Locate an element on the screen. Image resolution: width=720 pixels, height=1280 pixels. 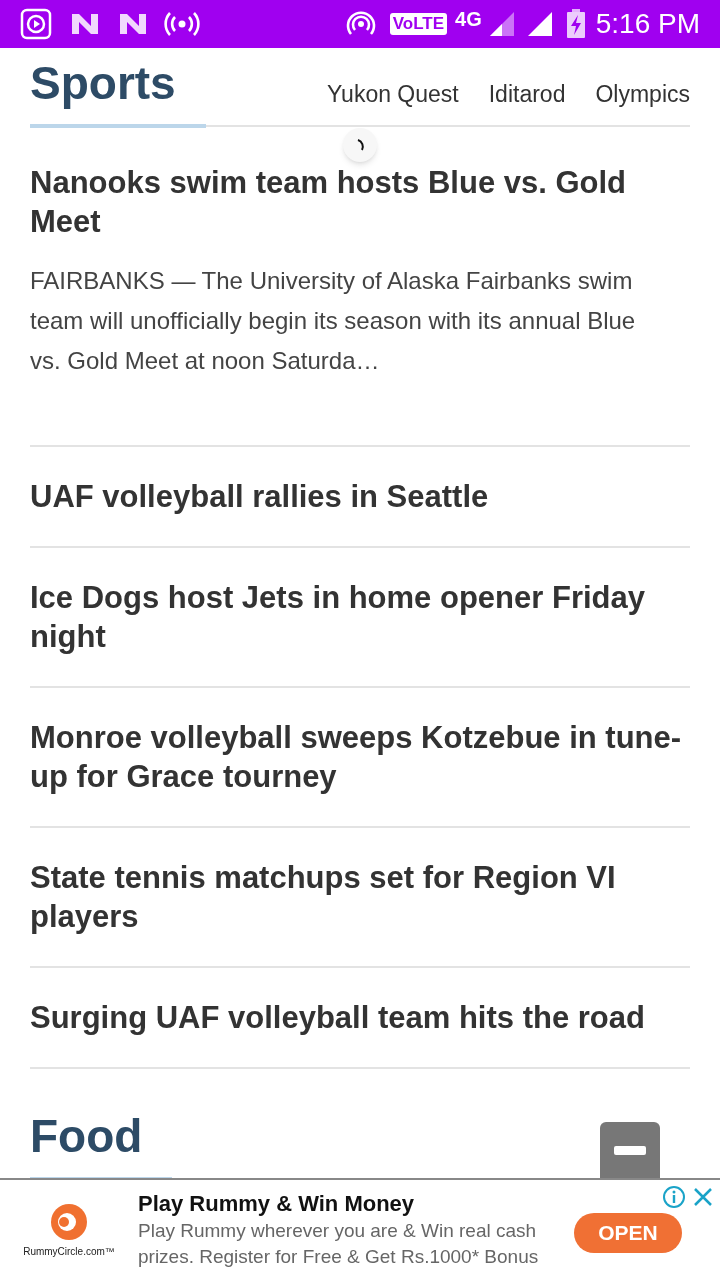
brand-logo-icon is located at coordinates (69, 1221).